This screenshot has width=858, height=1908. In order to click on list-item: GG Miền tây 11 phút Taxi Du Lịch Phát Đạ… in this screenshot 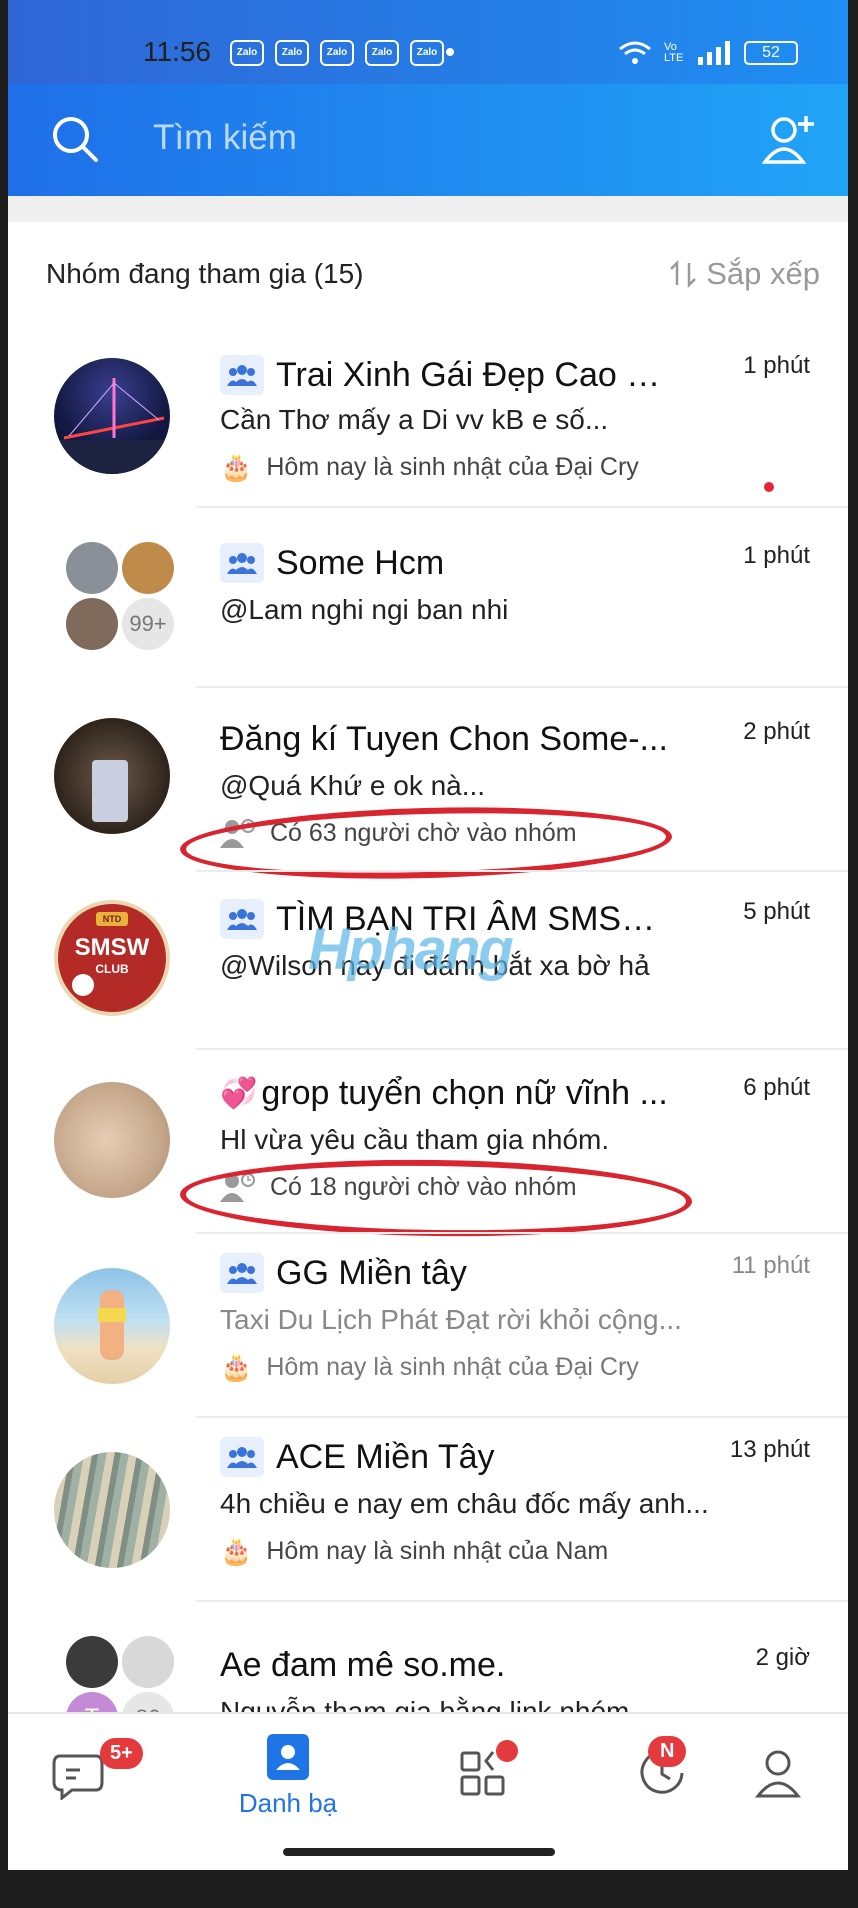, I will do `click(428, 1326)`.